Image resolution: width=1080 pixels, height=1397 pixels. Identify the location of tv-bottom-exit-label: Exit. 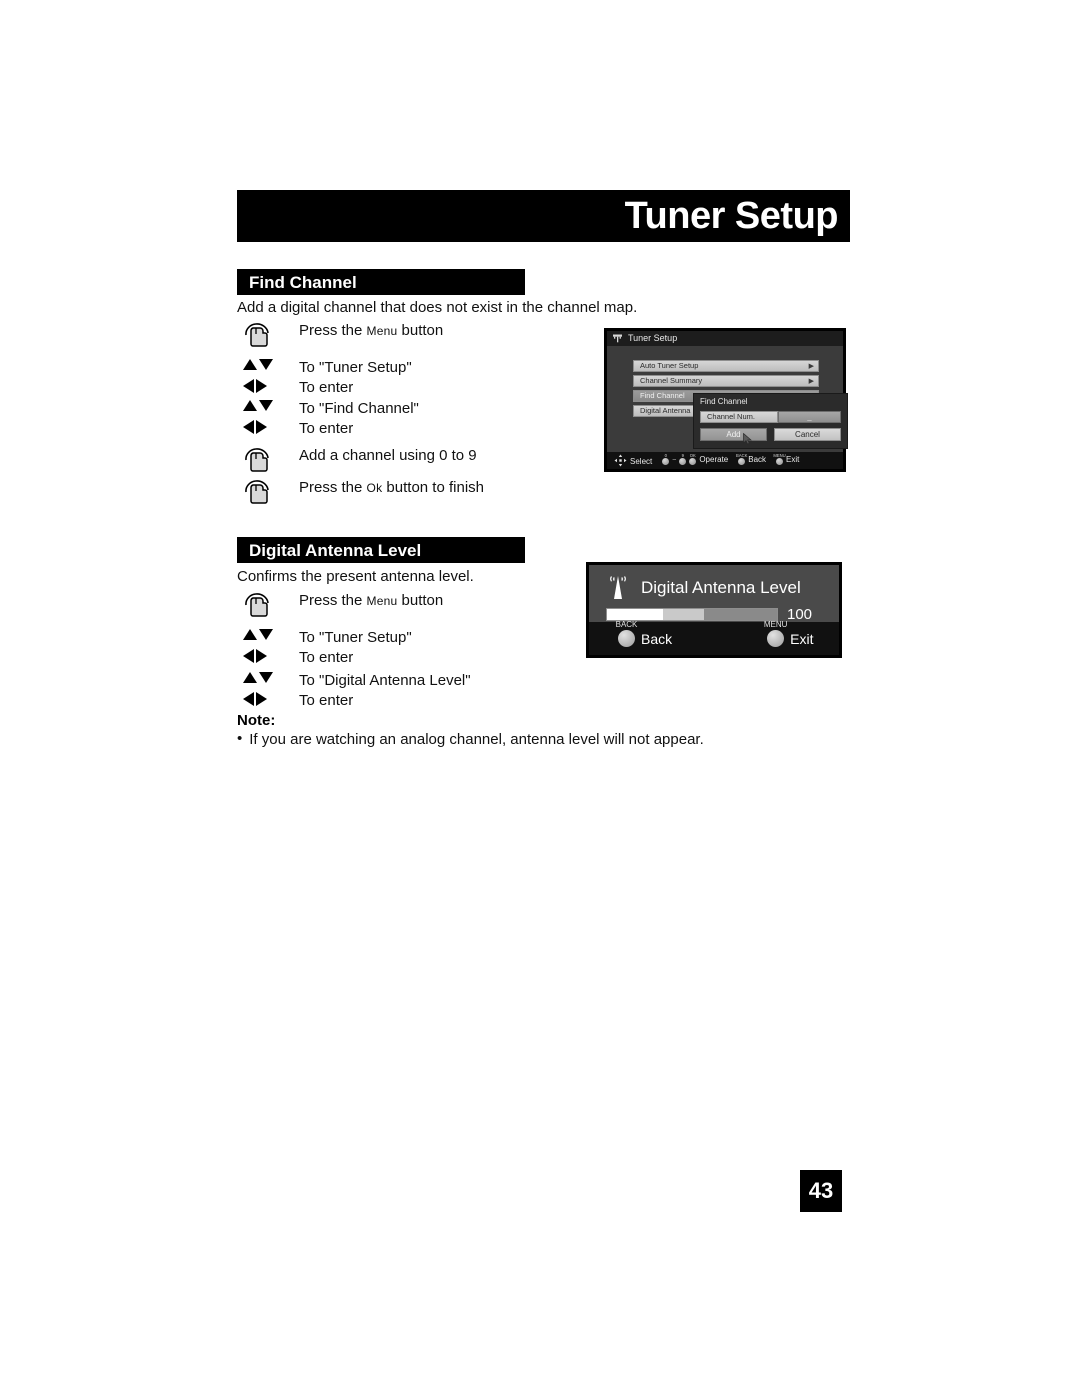
(793, 459).